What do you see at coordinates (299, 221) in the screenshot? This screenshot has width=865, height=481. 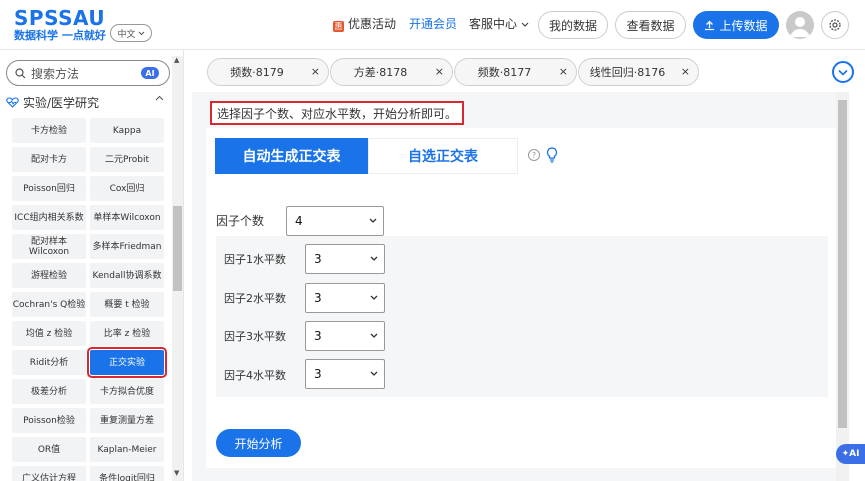 I see `factor-count-value: 4` at bounding box center [299, 221].